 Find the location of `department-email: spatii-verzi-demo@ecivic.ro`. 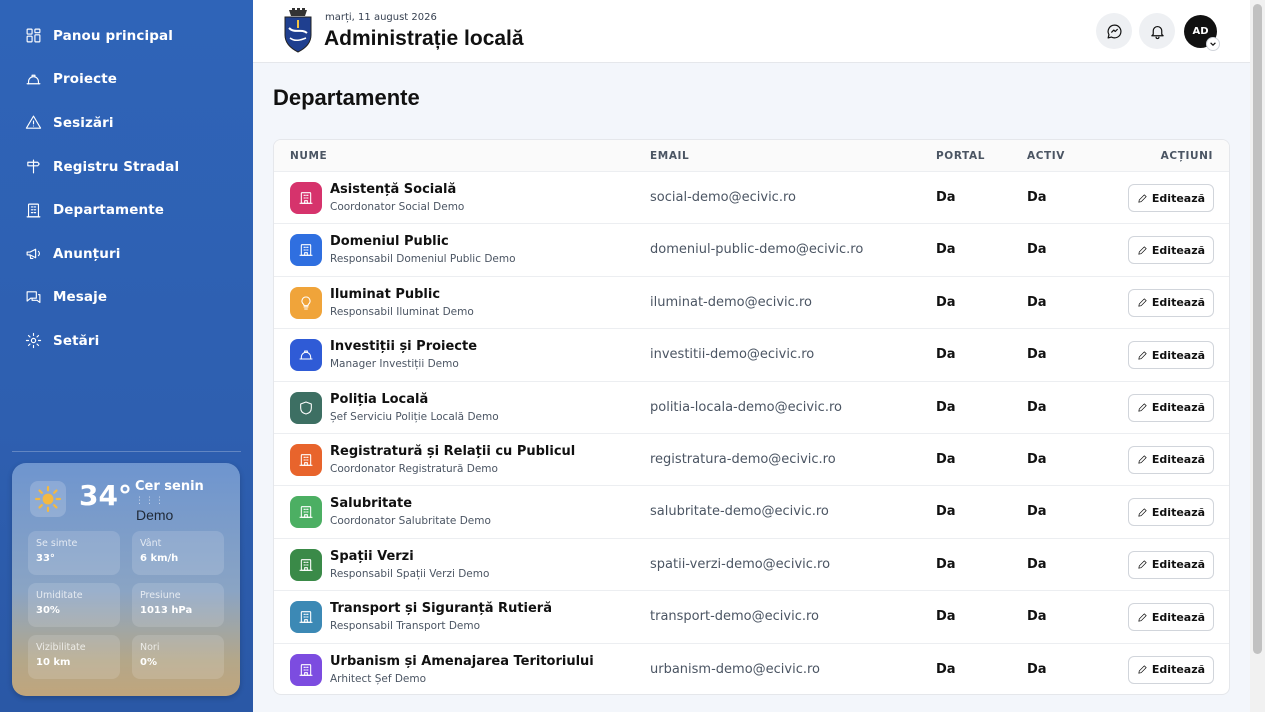

department-email: spatii-verzi-demo@ecivic.ro is located at coordinates (740, 564).